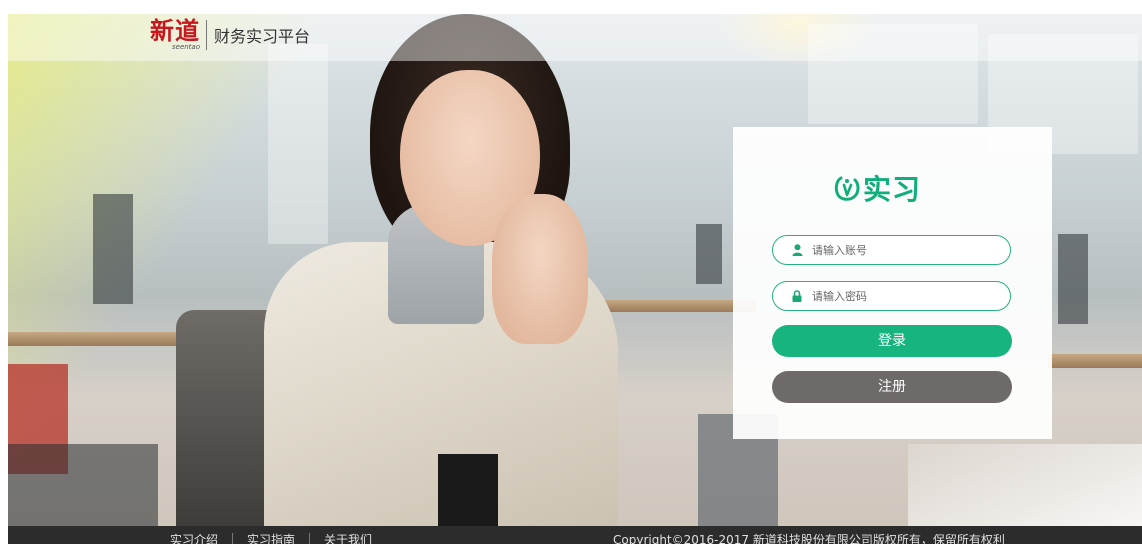  What do you see at coordinates (348, 538) in the screenshot?
I see `footer-link-about: 关于我们` at bounding box center [348, 538].